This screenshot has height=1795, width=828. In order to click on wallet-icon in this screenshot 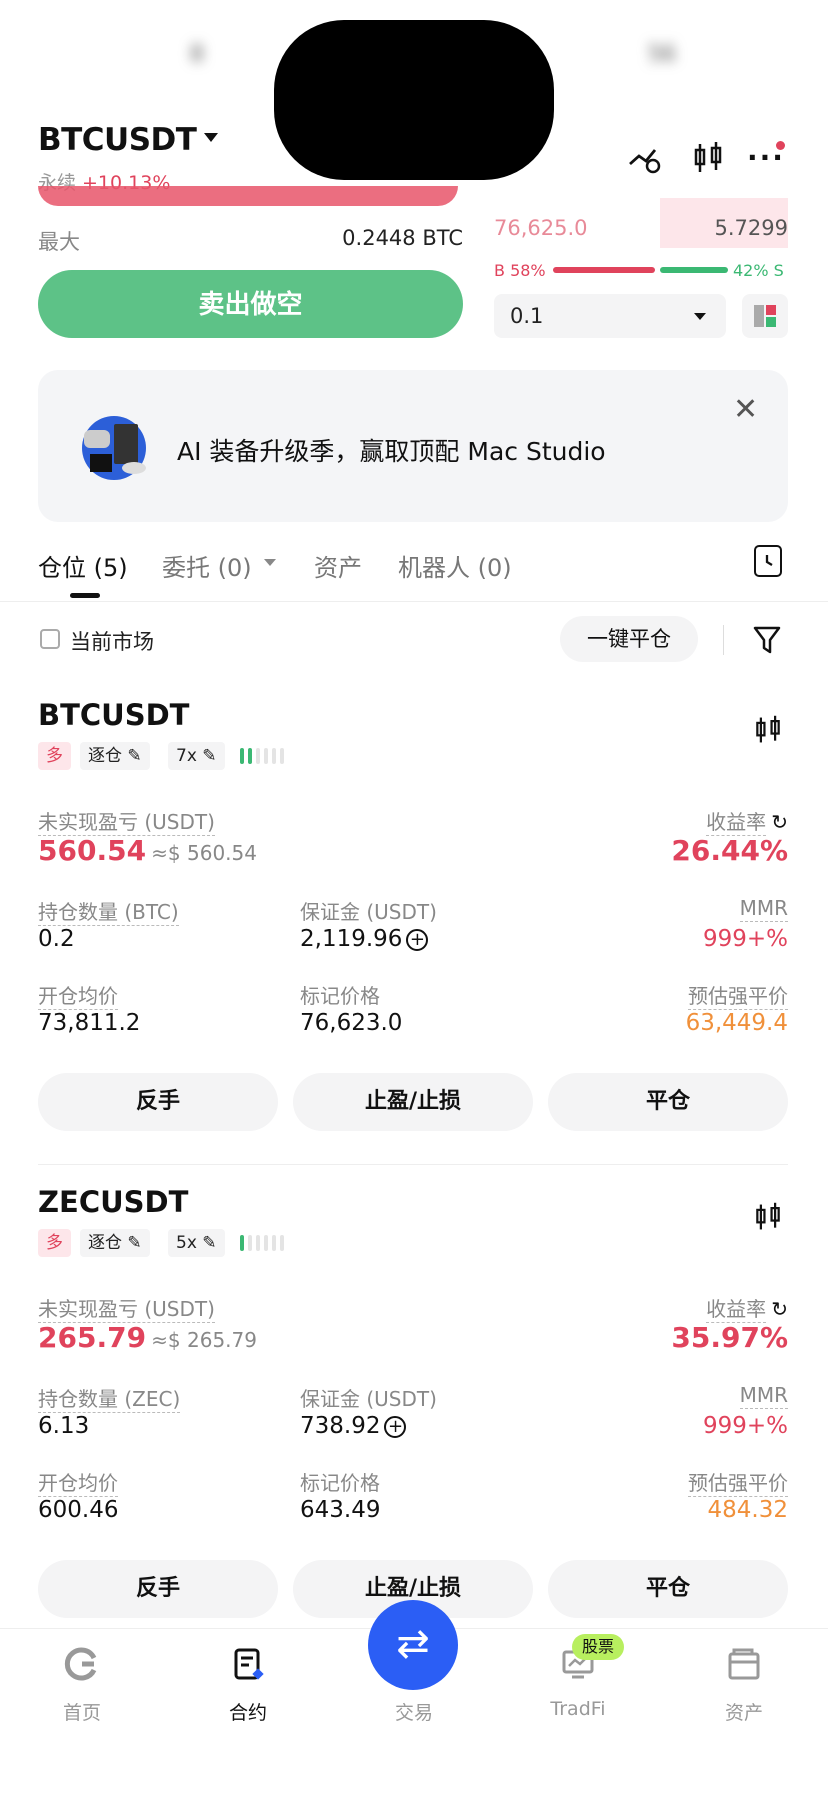, I will do `click(744, 1668)`.